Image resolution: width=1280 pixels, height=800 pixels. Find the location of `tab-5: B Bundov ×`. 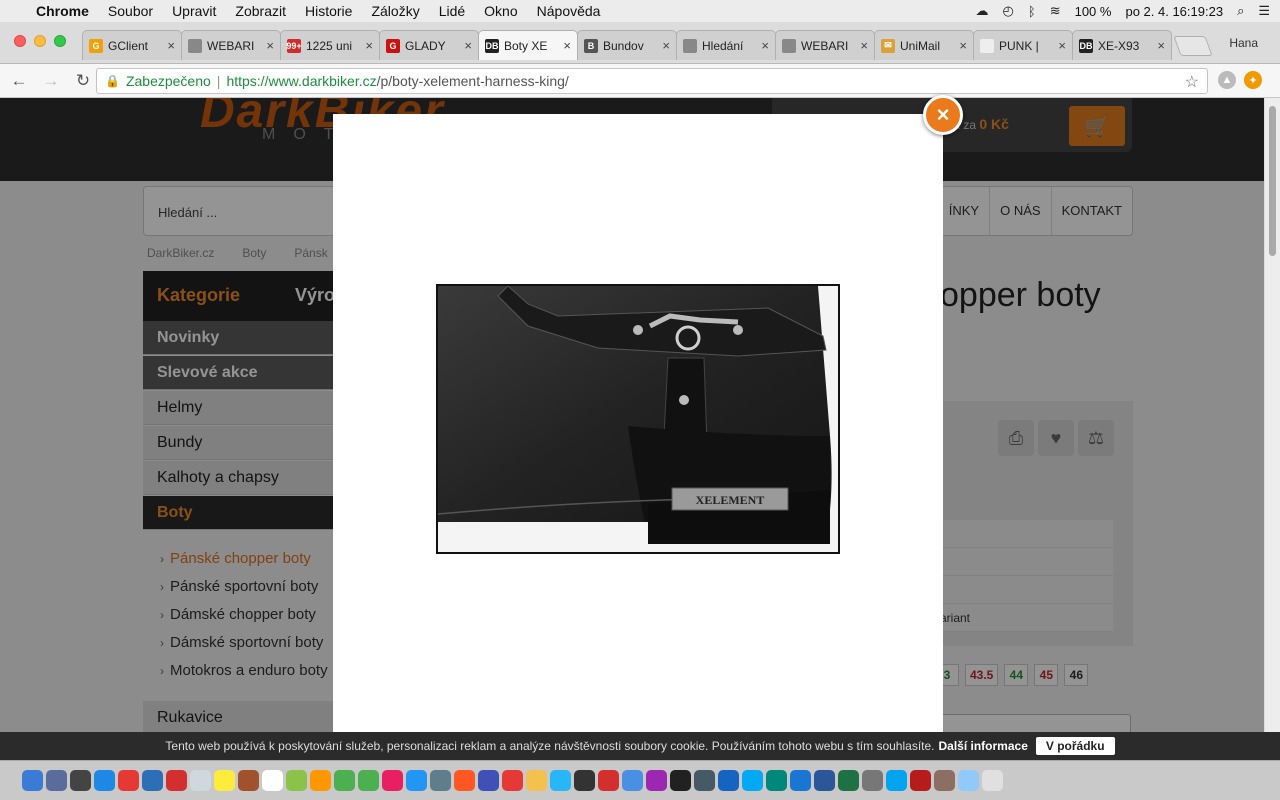

tab-5: B Bundov × is located at coordinates (627, 45).